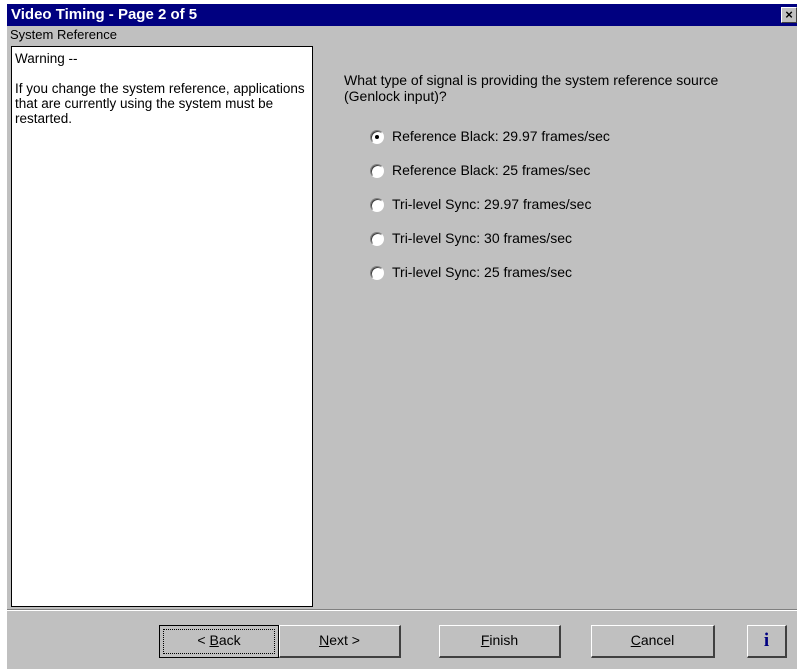  Describe the element at coordinates (501, 136) in the screenshot. I see `option-label: Reference Black: 29.97 frames/sec` at that location.